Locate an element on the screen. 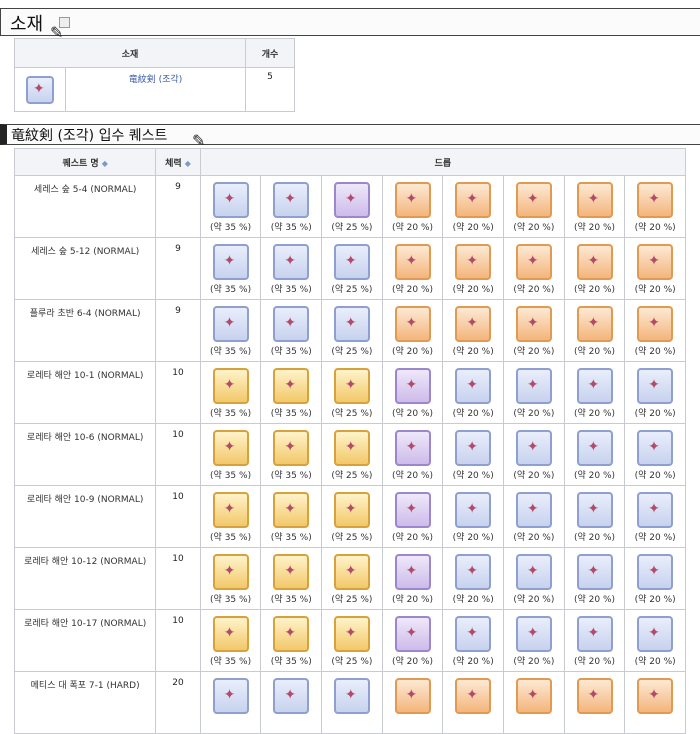  window-icon is located at coordinates (64, 22).